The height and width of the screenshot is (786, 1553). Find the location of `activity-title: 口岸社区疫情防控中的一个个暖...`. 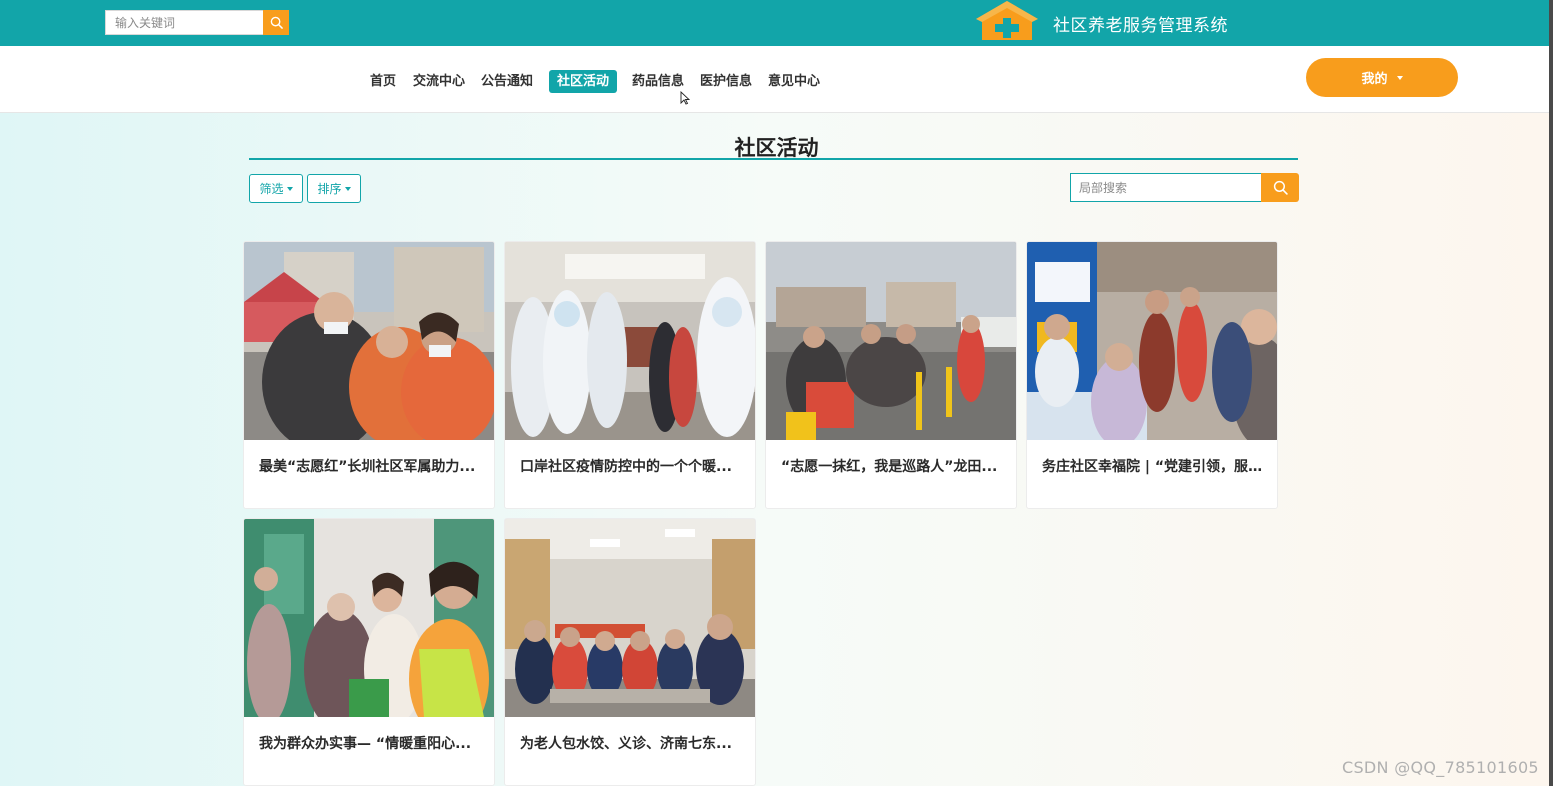

activity-title: 口岸社区疫情防控中的一个个暖... is located at coordinates (626, 467).